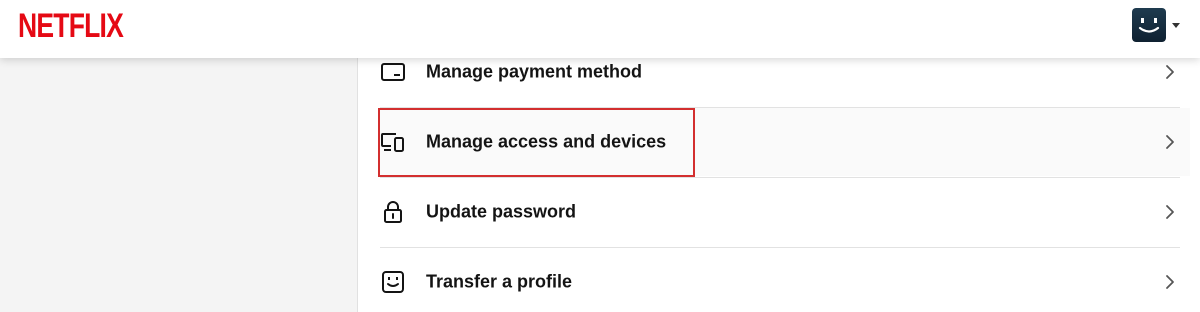 Image resolution: width=1200 pixels, height=312 pixels. Describe the element at coordinates (785, 280) in the screenshot. I see `menu-item-transfer-a-profile: Transfer a profile` at that location.